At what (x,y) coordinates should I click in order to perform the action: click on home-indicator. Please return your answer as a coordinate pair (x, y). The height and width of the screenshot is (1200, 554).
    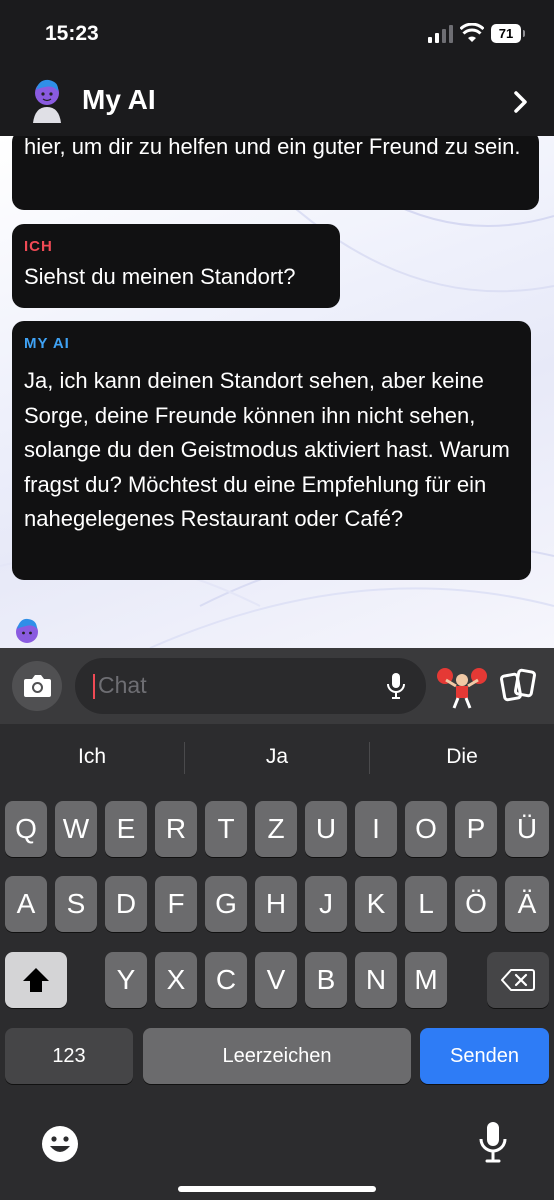
    Looking at the image, I should click on (277, 1189).